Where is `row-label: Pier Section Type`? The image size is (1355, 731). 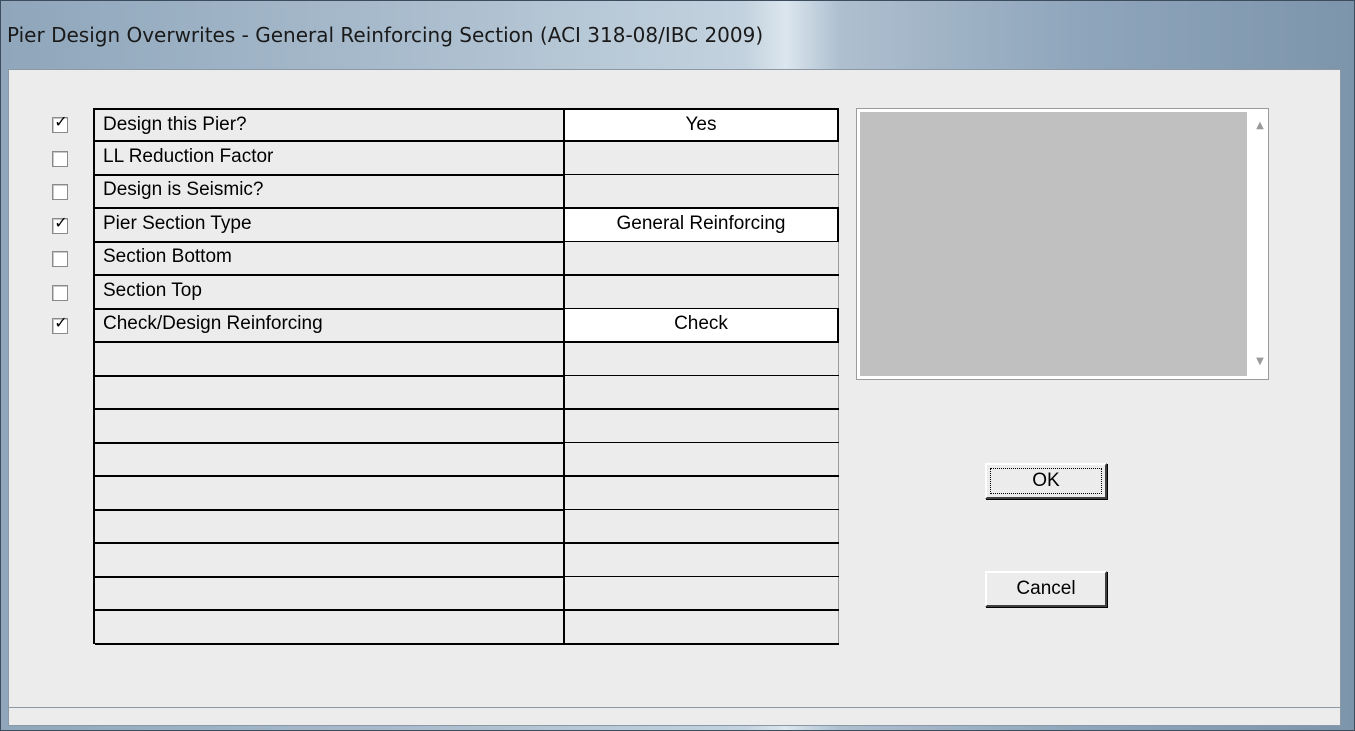
row-label: Pier Section Type is located at coordinates (330, 225).